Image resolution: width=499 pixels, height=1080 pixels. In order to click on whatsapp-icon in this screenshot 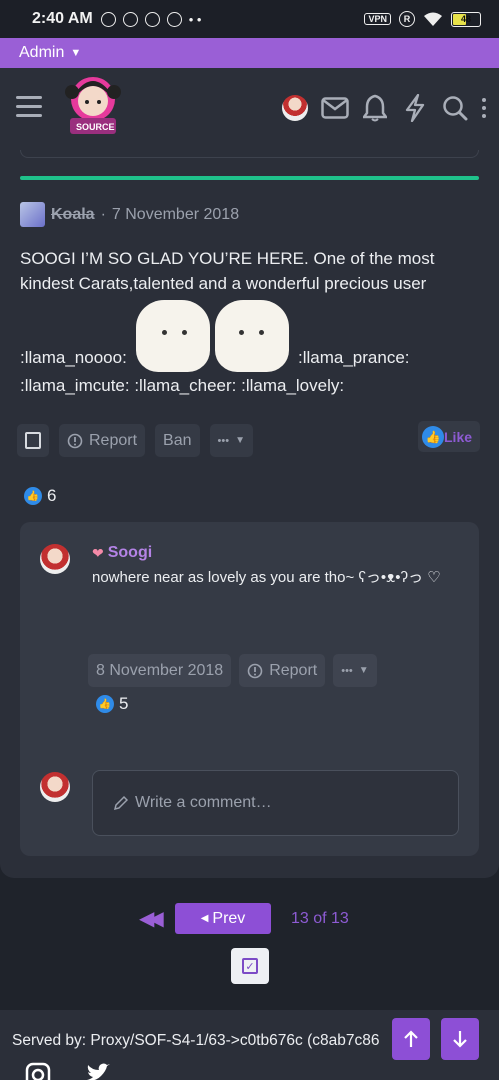, I will do `click(152, 19)`.